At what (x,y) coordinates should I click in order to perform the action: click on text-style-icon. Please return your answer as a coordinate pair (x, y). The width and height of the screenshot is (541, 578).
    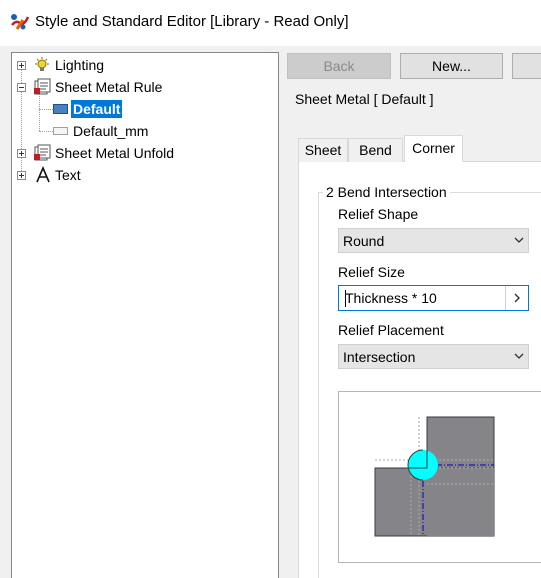
    Looking at the image, I should click on (43, 174).